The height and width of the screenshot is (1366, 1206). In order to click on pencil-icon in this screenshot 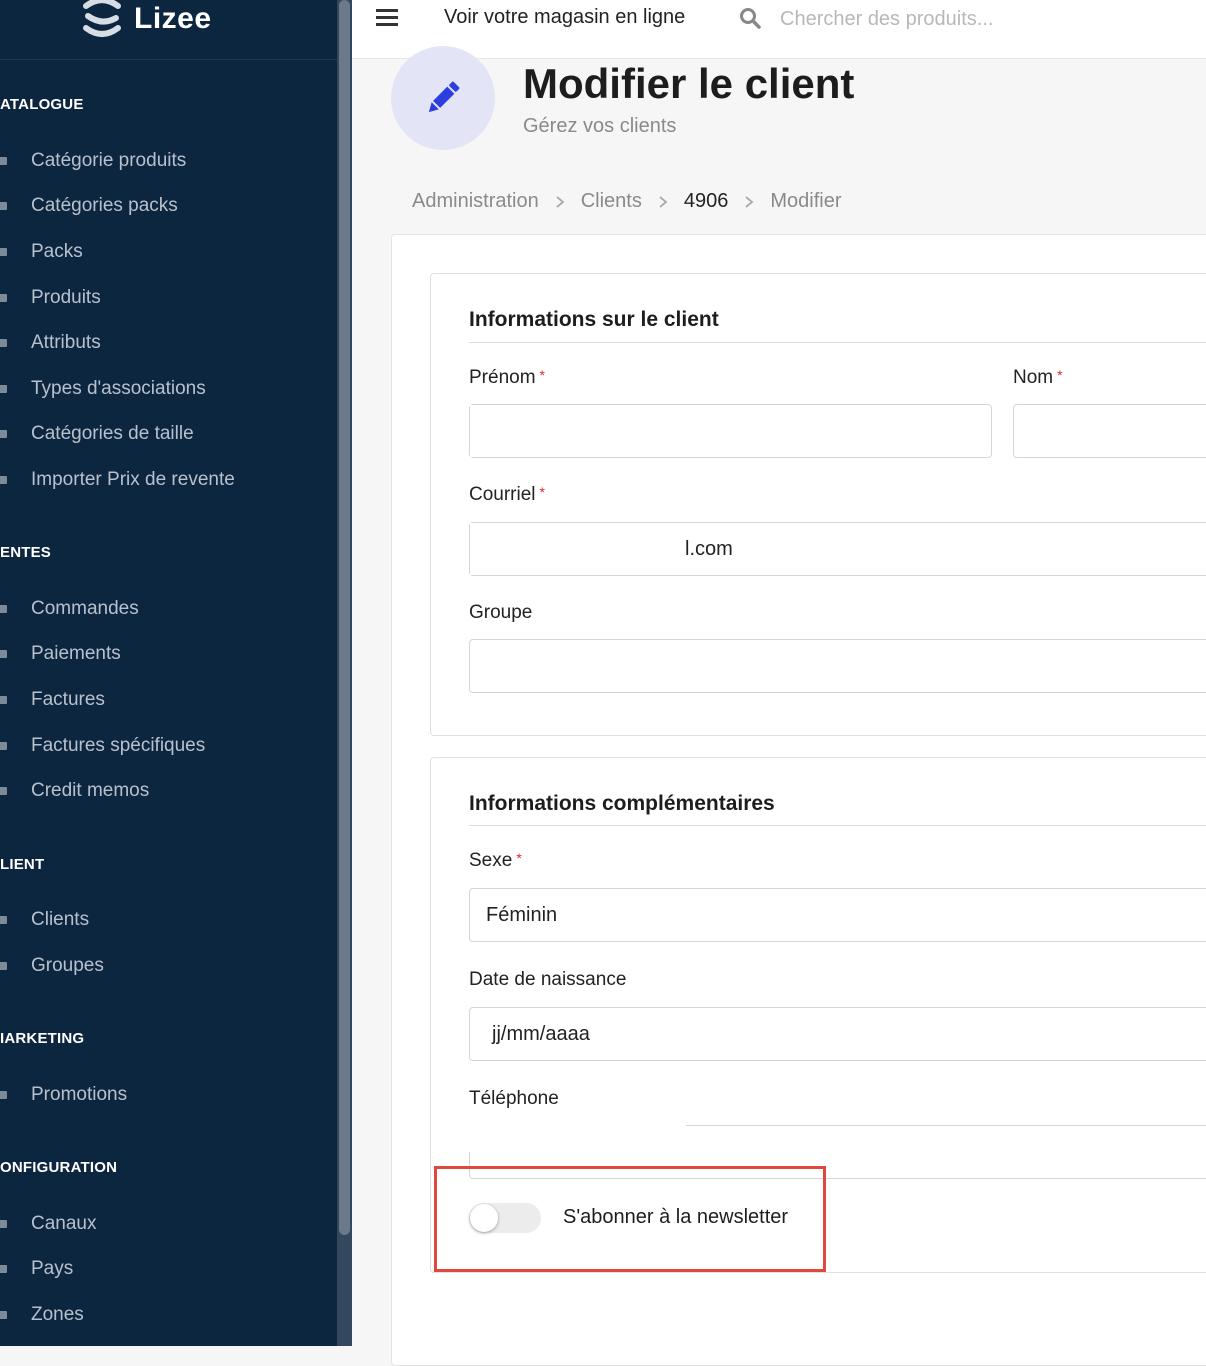, I will do `click(444, 97)`.